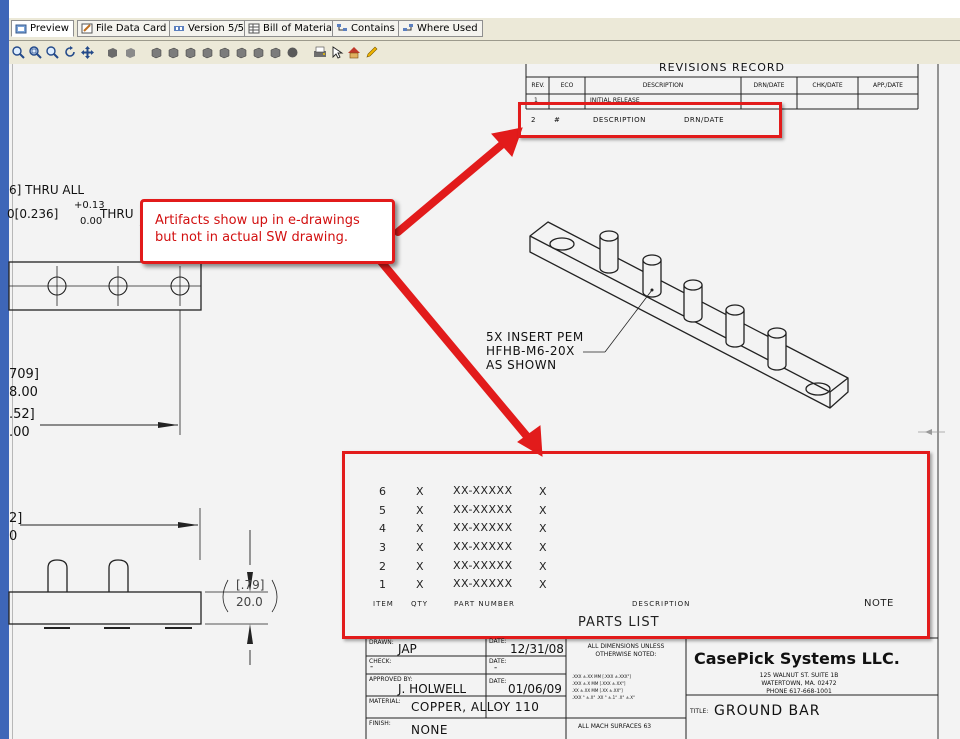  What do you see at coordinates (380, 723) in the screenshot?
I see `tb-finish-label: FINISH:` at bounding box center [380, 723].